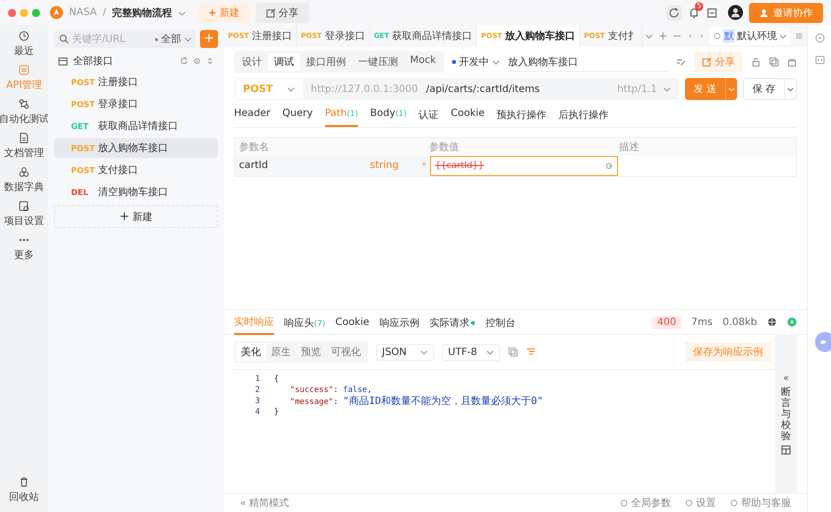 This screenshot has height=512, width=831. I want to click on add-tab-icon, so click(663, 36).